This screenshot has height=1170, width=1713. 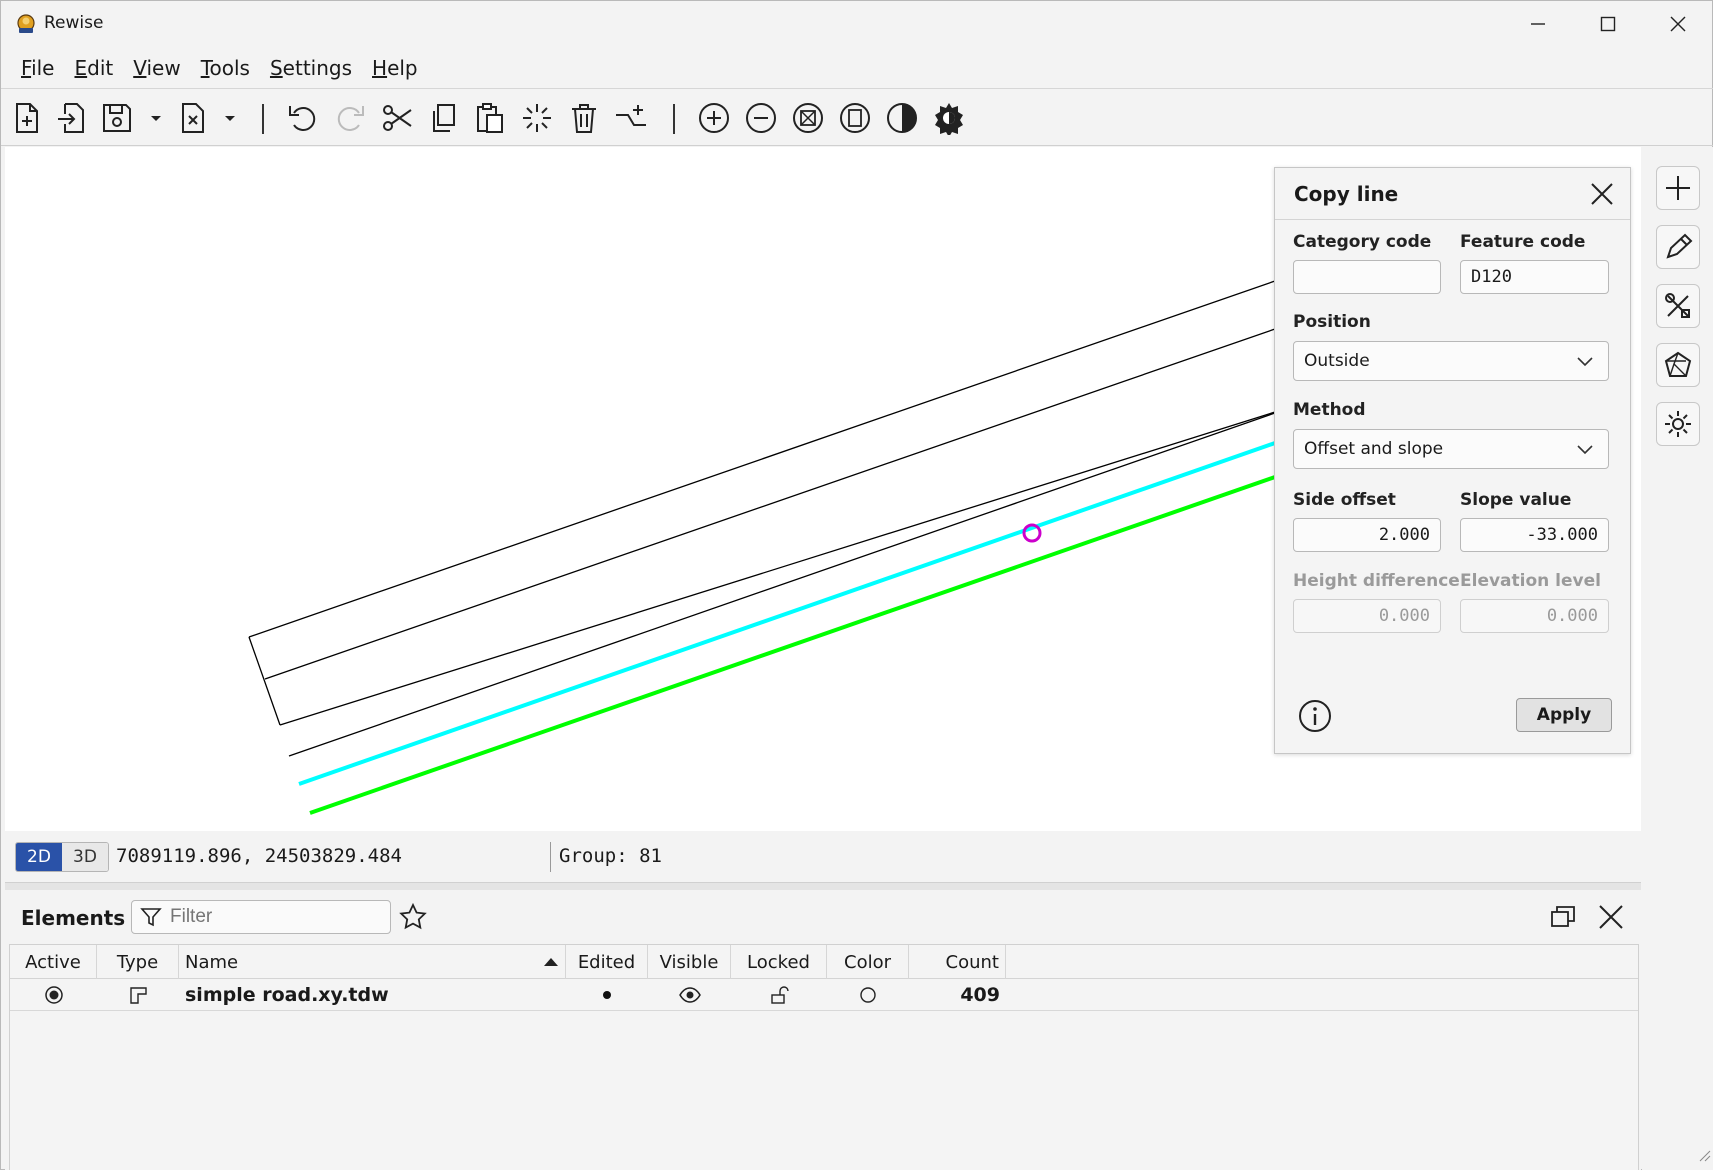 I want to click on col-locked: Locked, so click(x=779, y=962).